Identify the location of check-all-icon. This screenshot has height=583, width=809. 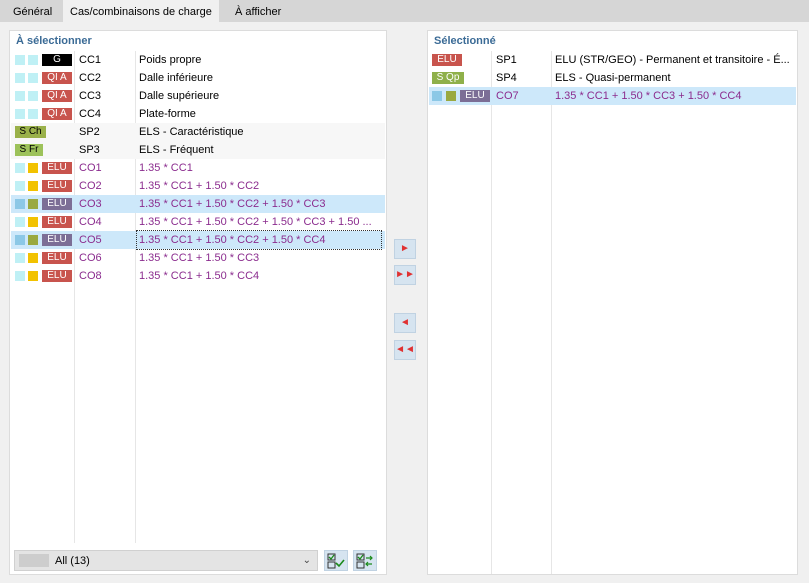
(336, 561).